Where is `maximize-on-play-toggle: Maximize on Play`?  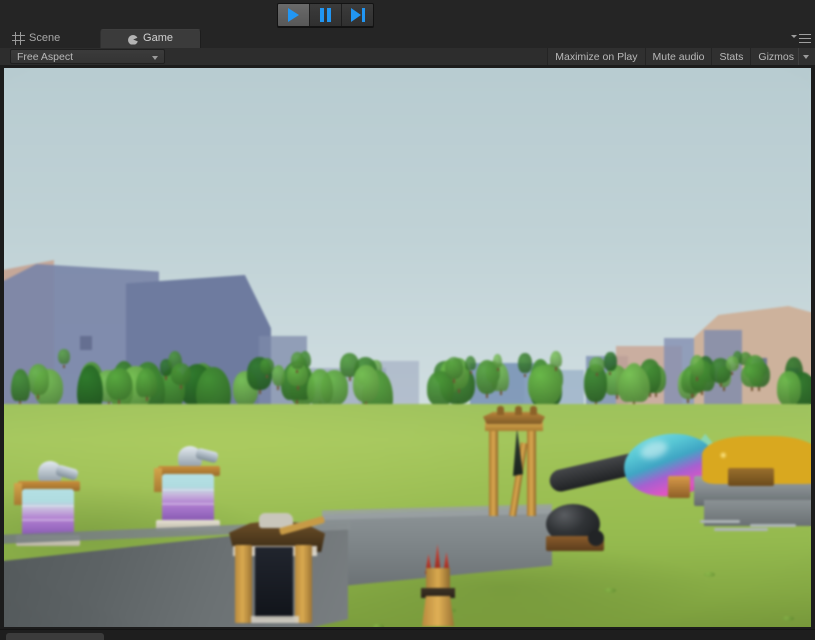 maximize-on-play-toggle: Maximize on Play is located at coordinates (596, 56).